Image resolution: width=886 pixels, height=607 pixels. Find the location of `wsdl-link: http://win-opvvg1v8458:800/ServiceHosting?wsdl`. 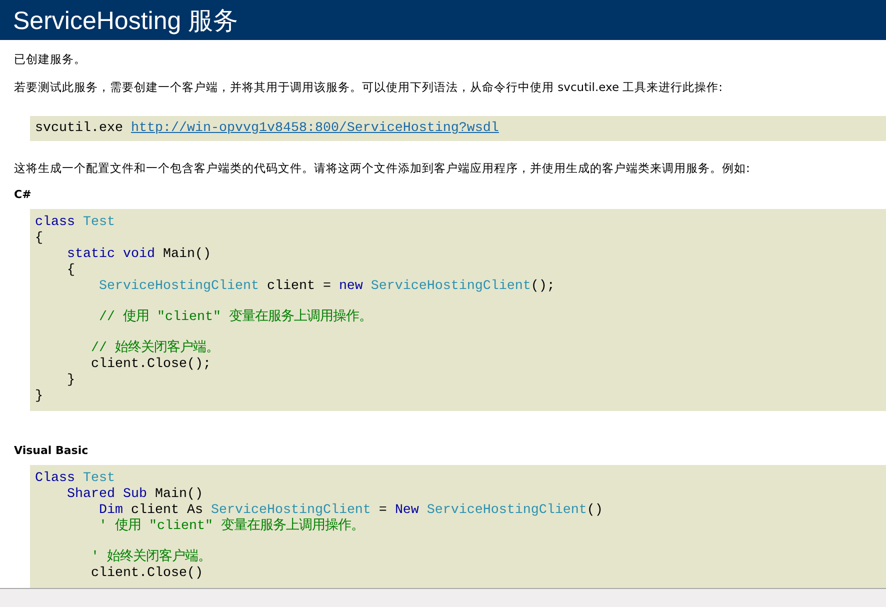

wsdl-link: http://win-opvvg1v8458:800/ServiceHosting?wsdl is located at coordinates (314, 128).